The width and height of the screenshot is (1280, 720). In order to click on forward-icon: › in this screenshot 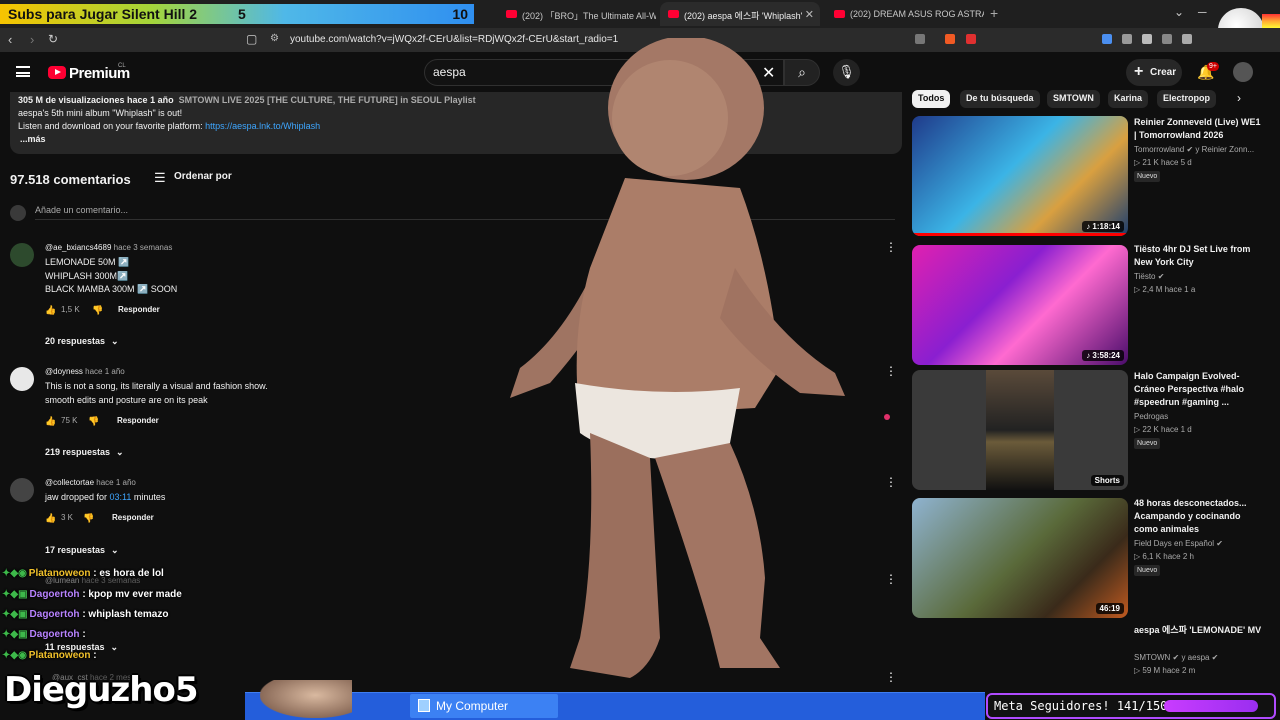, I will do `click(32, 39)`.